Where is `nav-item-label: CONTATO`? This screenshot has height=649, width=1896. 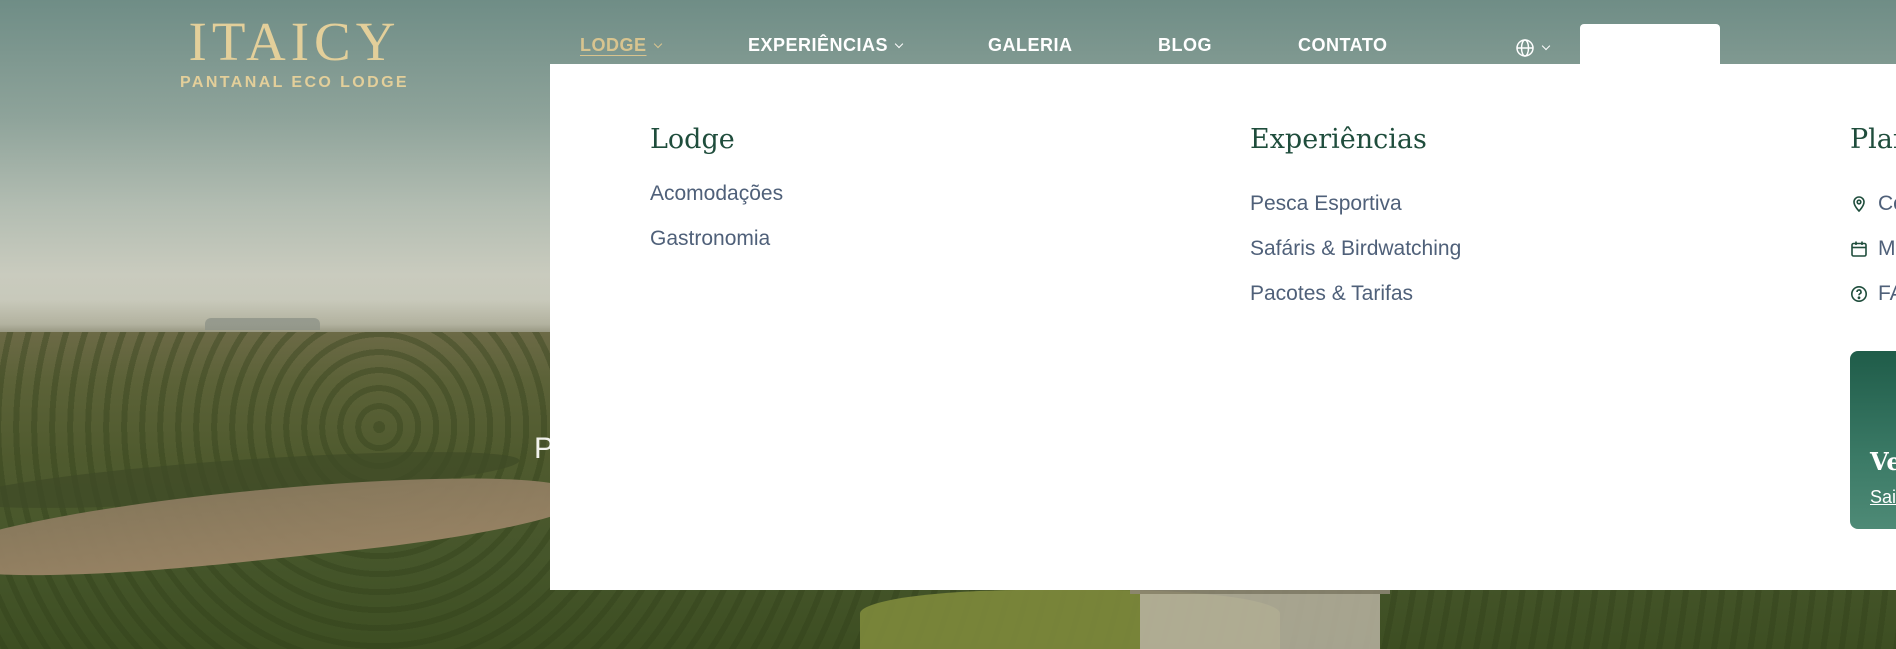 nav-item-label: CONTATO is located at coordinates (1343, 45).